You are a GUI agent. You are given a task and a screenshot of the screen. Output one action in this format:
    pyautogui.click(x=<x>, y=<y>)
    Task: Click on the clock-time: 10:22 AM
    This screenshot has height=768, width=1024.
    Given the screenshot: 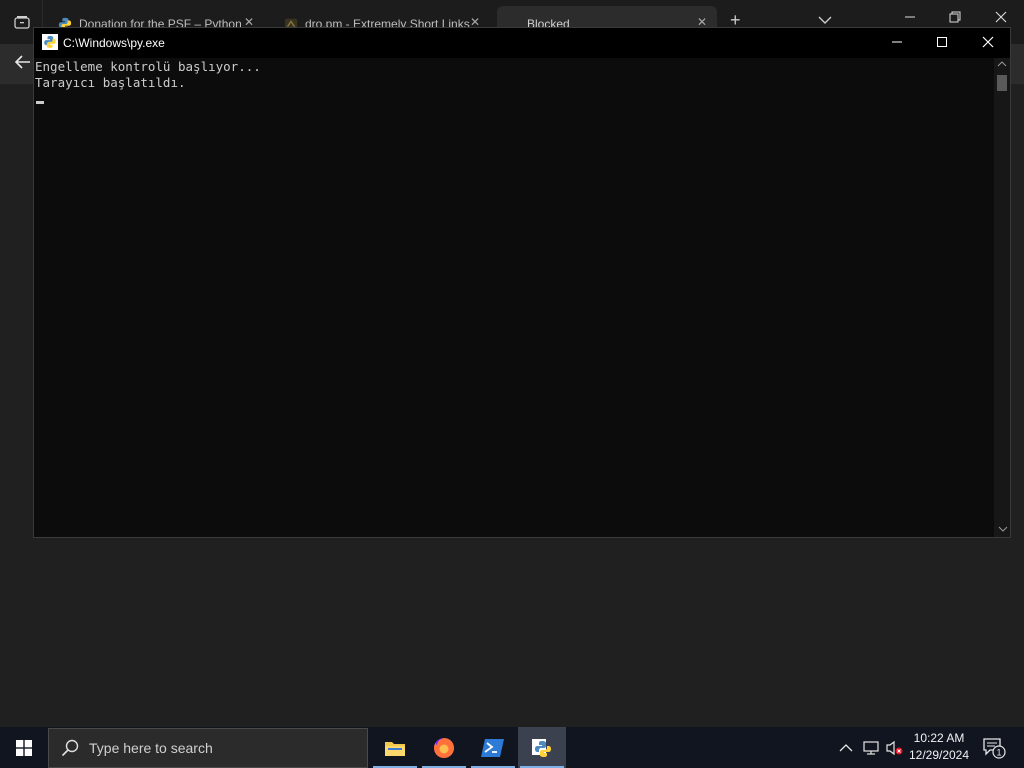 What is the action you would take?
    pyautogui.click(x=939, y=738)
    